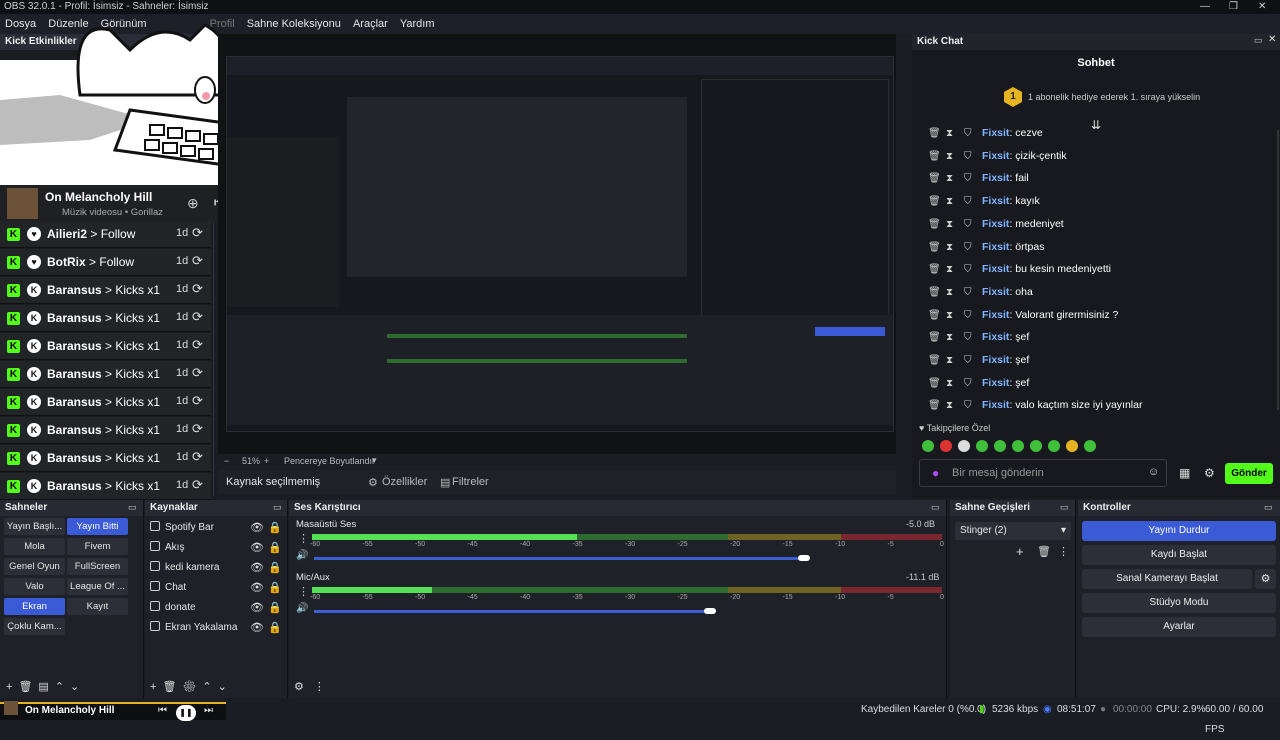  Describe the element at coordinates (193, 203) in the screenshot. I see `add-icon: ⊕` at that location.